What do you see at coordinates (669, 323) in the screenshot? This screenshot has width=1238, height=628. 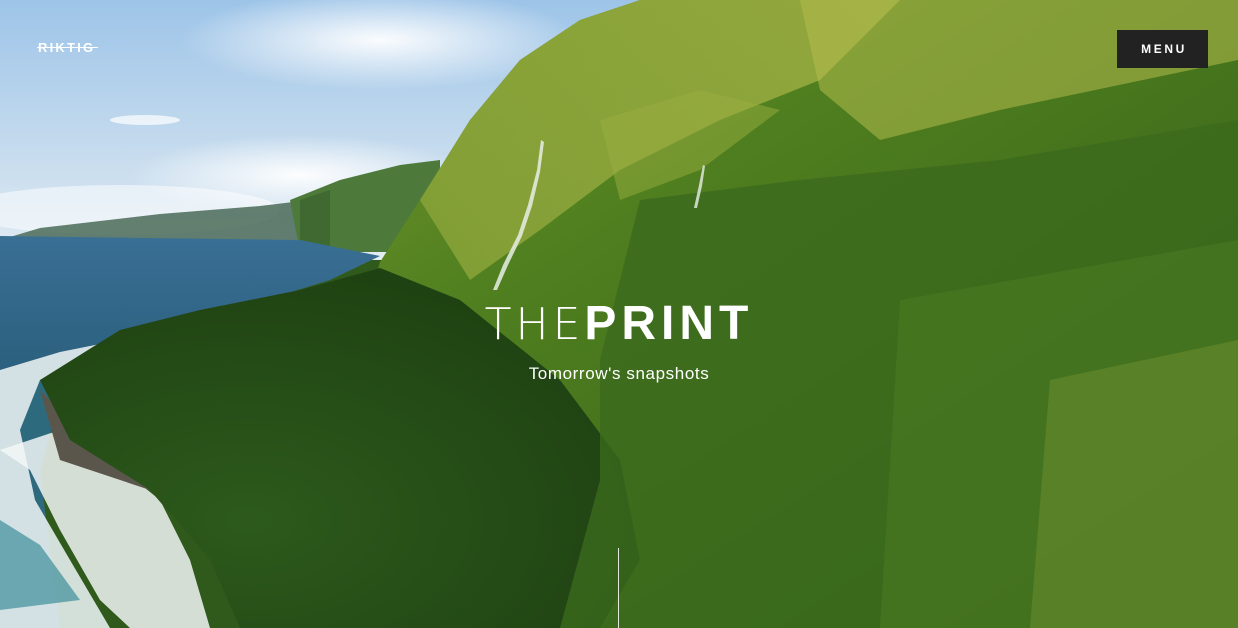 I see `hero-title-bold: PRINT` at bounding box center [669, 323].